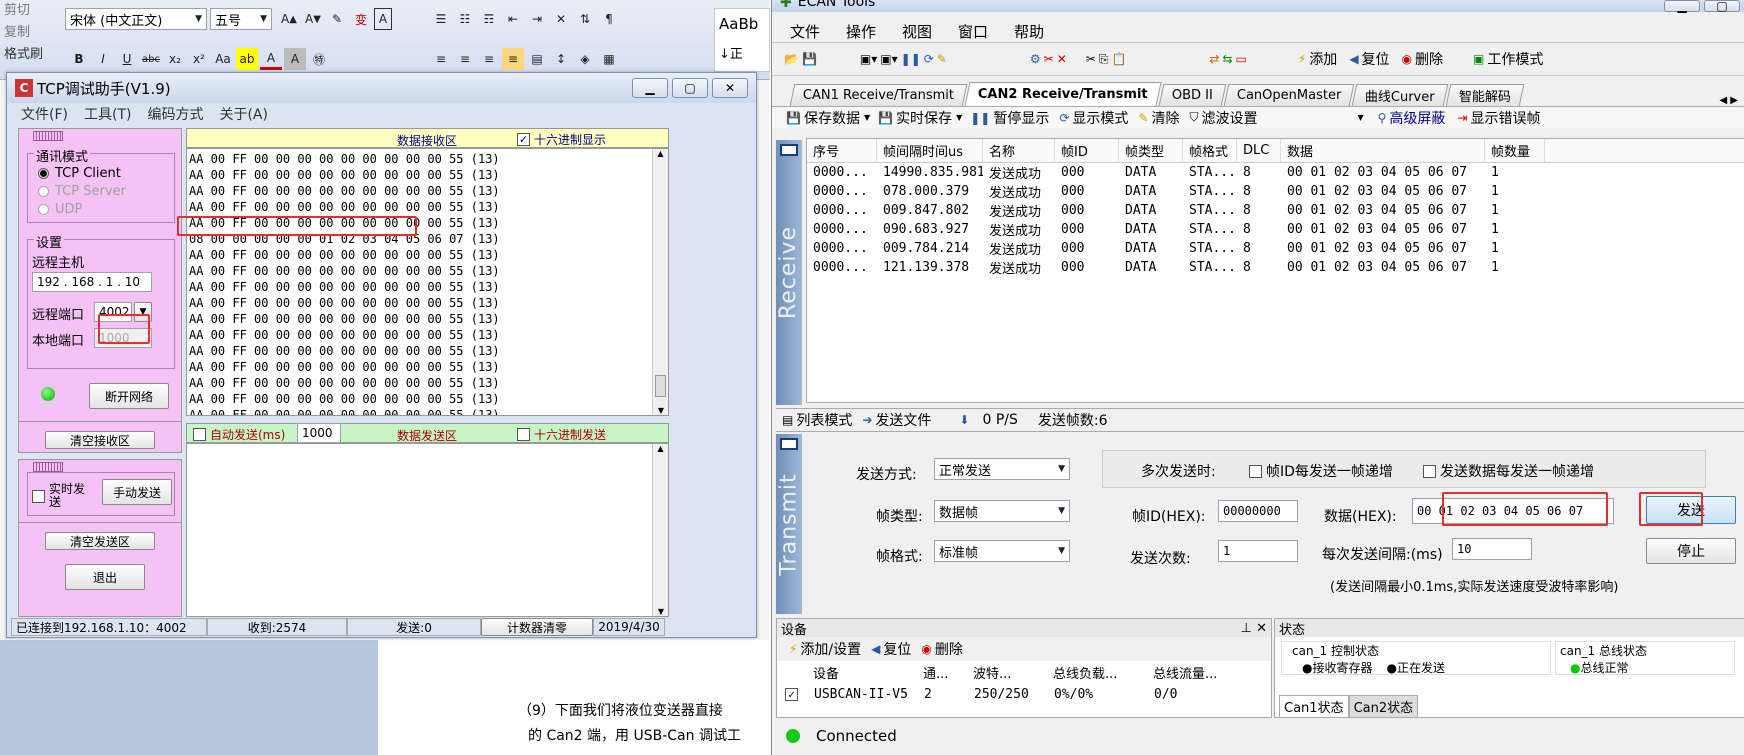  Describe the element at coordinates (361, 19) in the screenshot. I see `phonetic-icon: 变` at that location.